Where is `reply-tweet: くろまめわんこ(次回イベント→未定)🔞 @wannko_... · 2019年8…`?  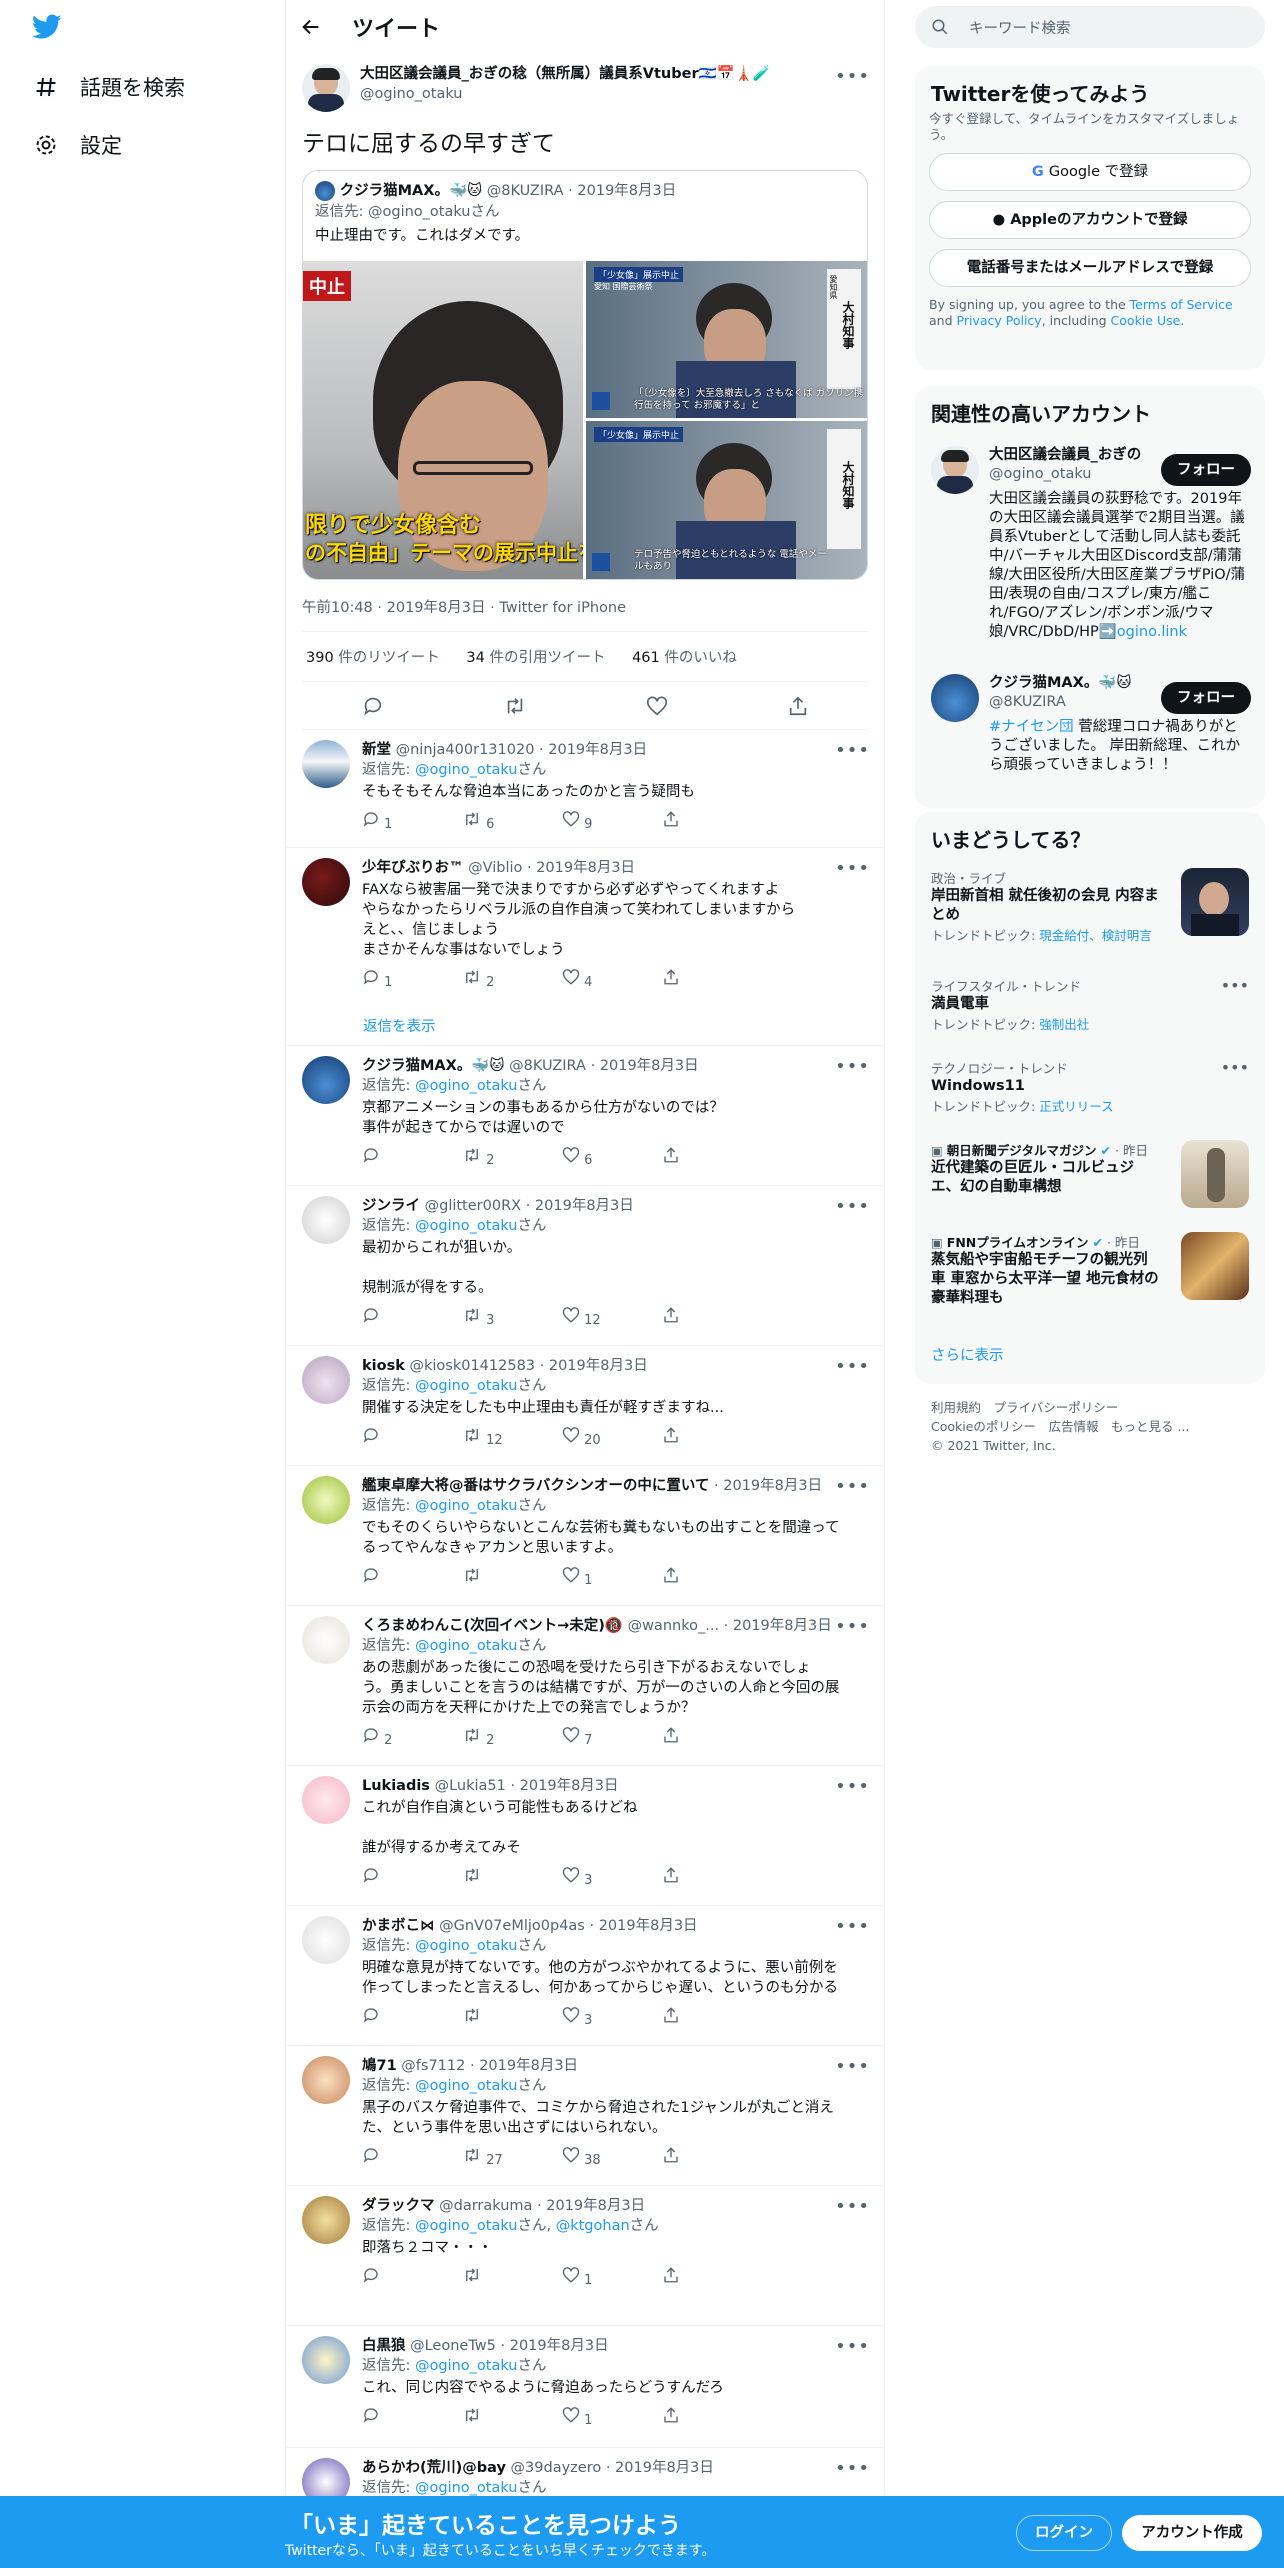 reply-tweet: くろまめわんこ(次回イベント→未定)🔞 @wannko_... · 2019年8… is located at coordinates (585, 1686).